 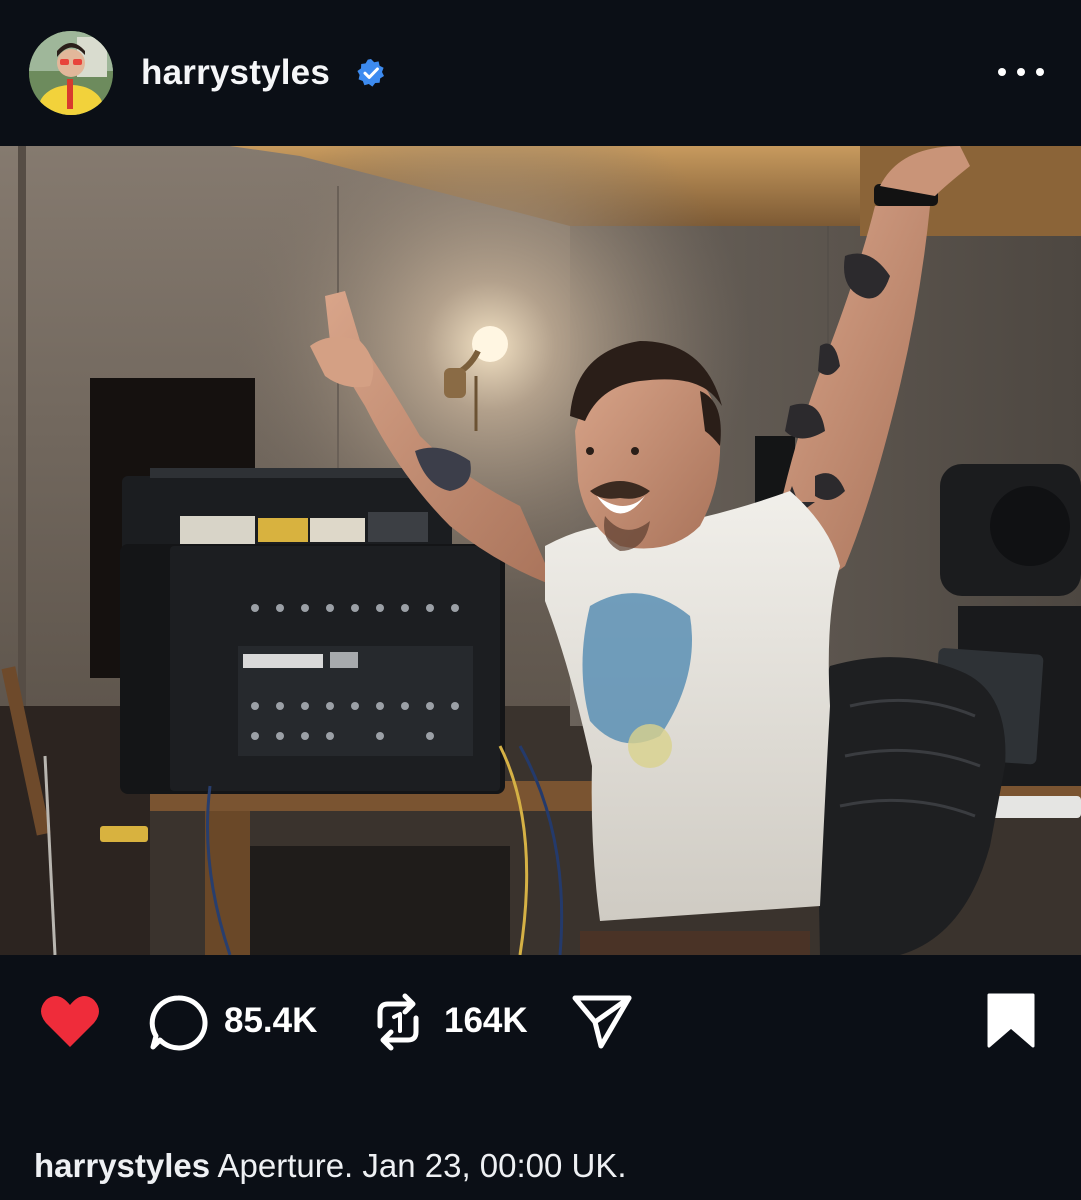 I want to click on caption-text: Aperture. Jan 23, 00:00 UK., so click(x=422, y=1165).